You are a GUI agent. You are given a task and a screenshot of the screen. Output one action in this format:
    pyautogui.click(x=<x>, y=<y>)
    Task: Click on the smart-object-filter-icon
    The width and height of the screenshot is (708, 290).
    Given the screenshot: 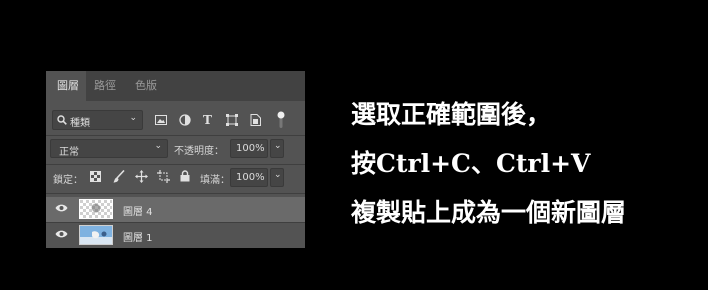 What is the action you would take?
    pyautogui.click(x=255, y=120)
    